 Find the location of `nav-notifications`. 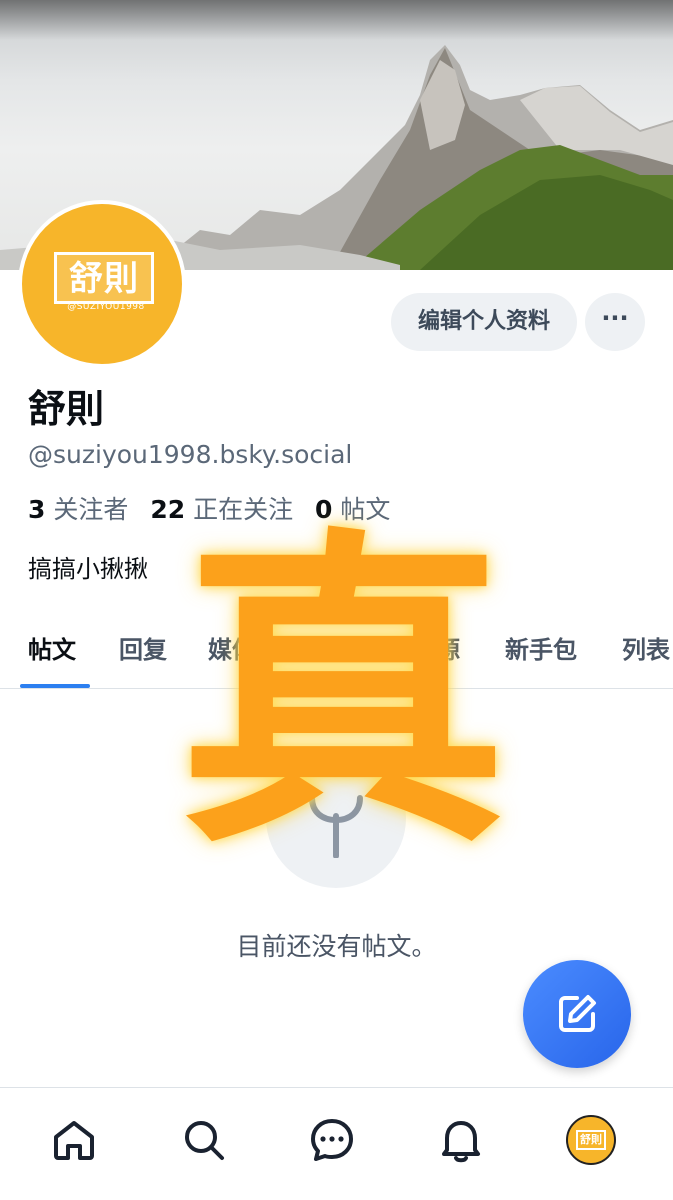

nav-notifications is located at coordinates (461, 1140).